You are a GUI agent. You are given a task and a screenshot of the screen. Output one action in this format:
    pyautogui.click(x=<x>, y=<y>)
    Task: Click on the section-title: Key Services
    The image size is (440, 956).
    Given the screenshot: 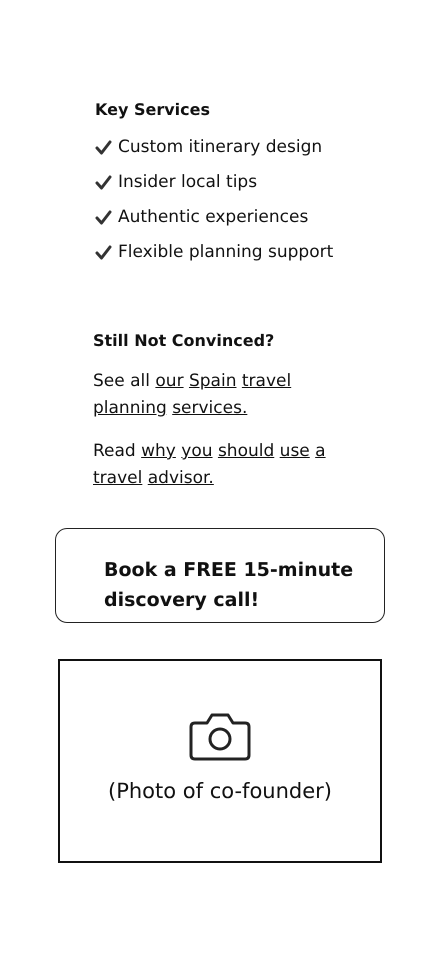 What is the action you would take?
    pyautogui.click(x=153, y=109)
    